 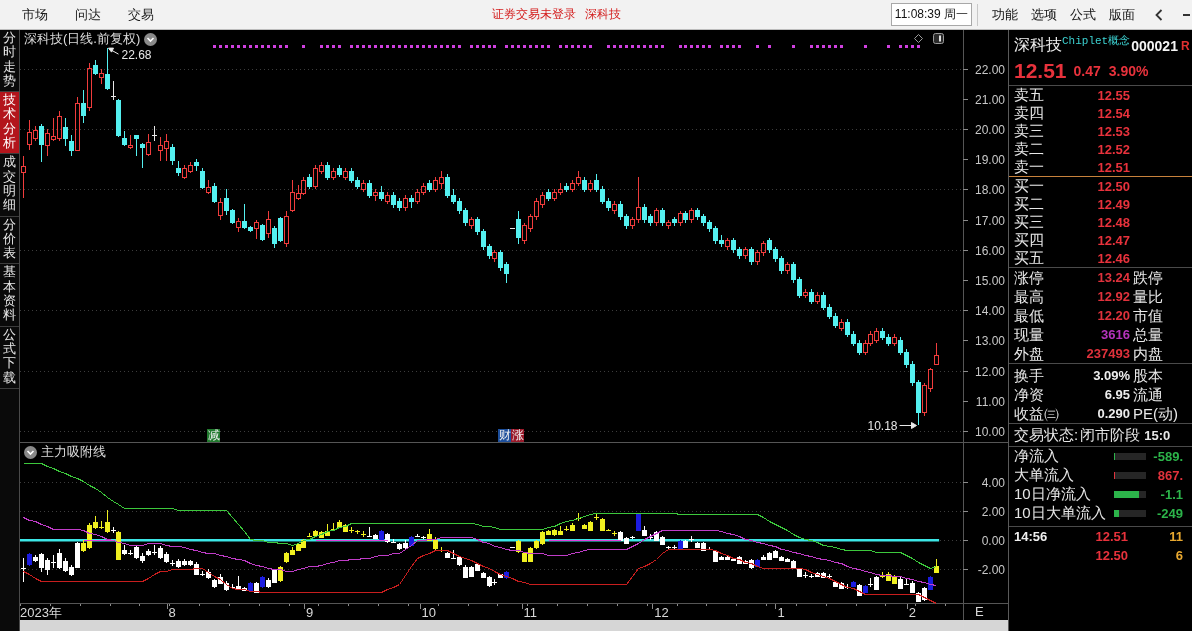 I want to click on axis-label: 12, so click(x=661, y=612).